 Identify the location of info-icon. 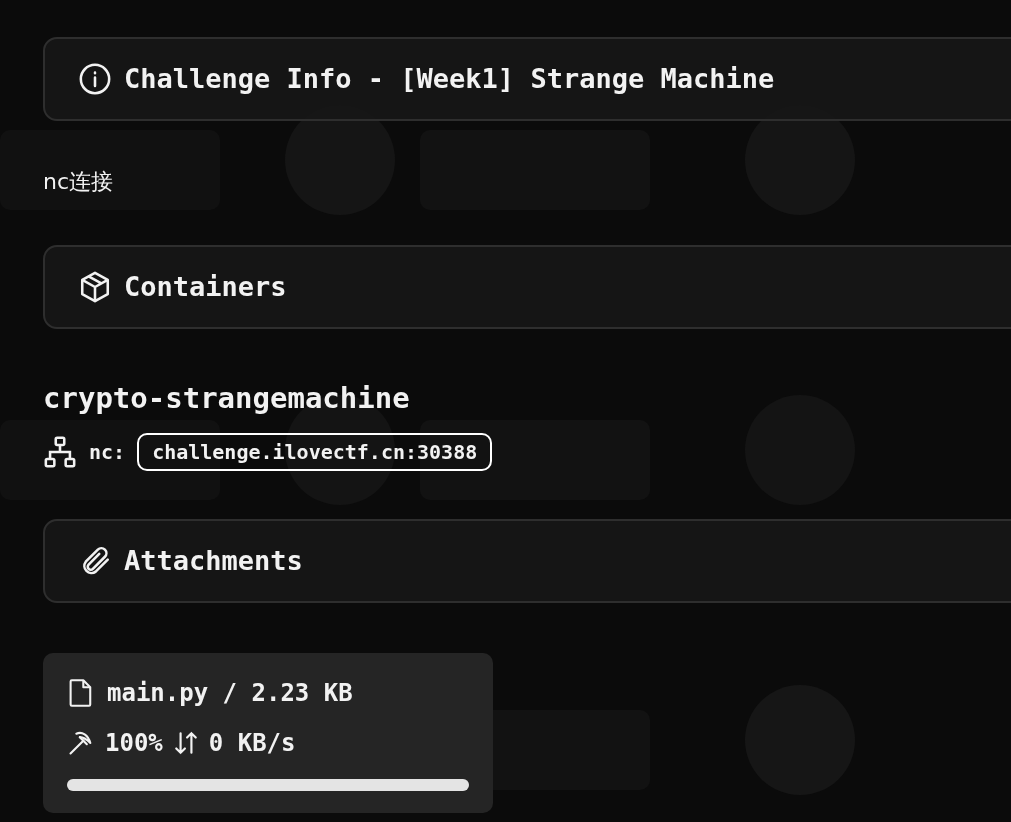
(95, 79).